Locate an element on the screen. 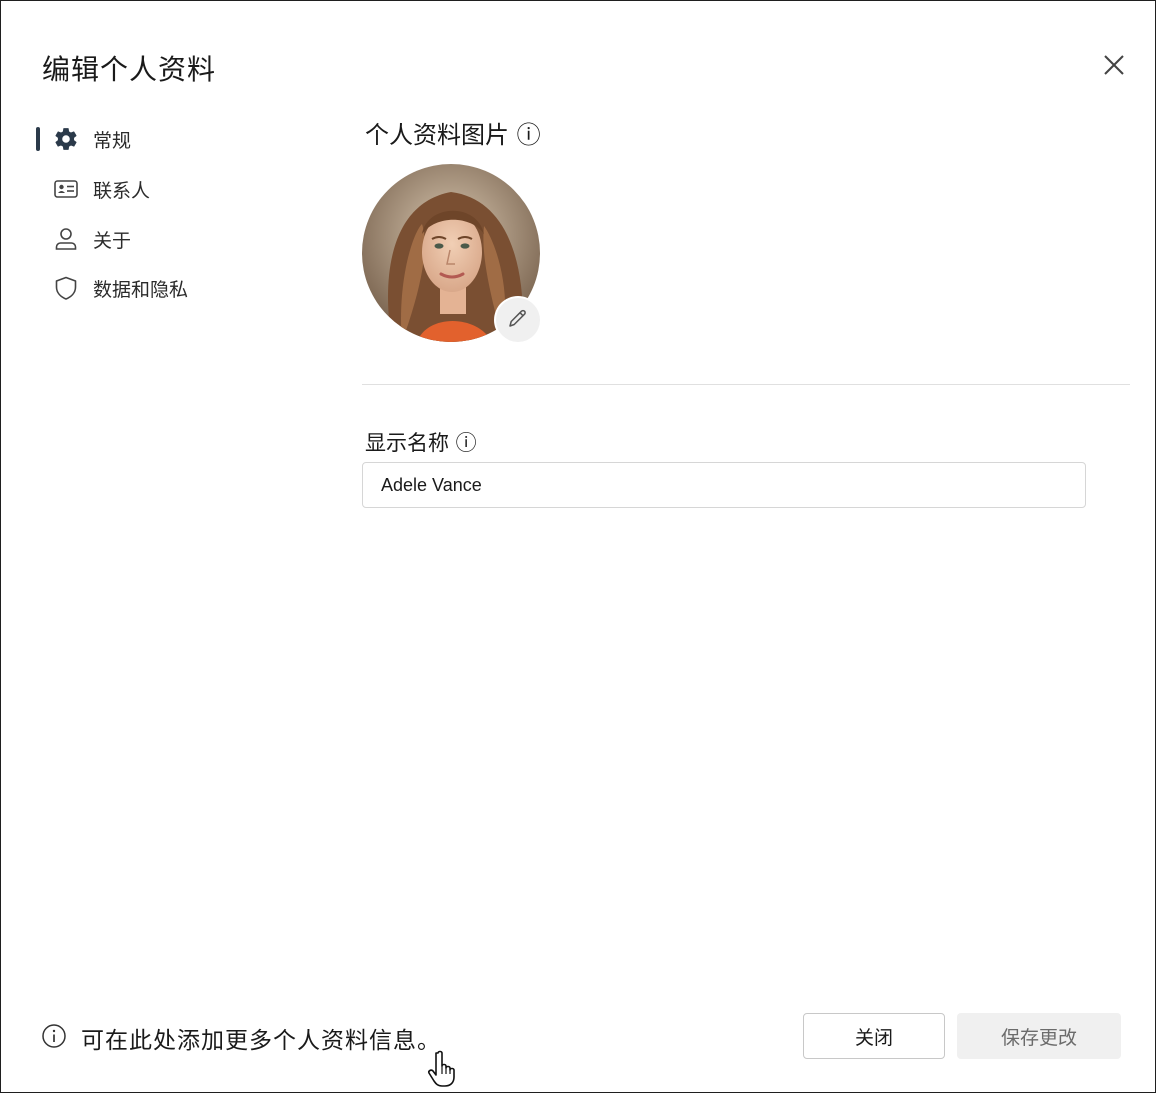 This screenshot has height=1094, width=1156. shield-icon is located at coordinates (66, 288).